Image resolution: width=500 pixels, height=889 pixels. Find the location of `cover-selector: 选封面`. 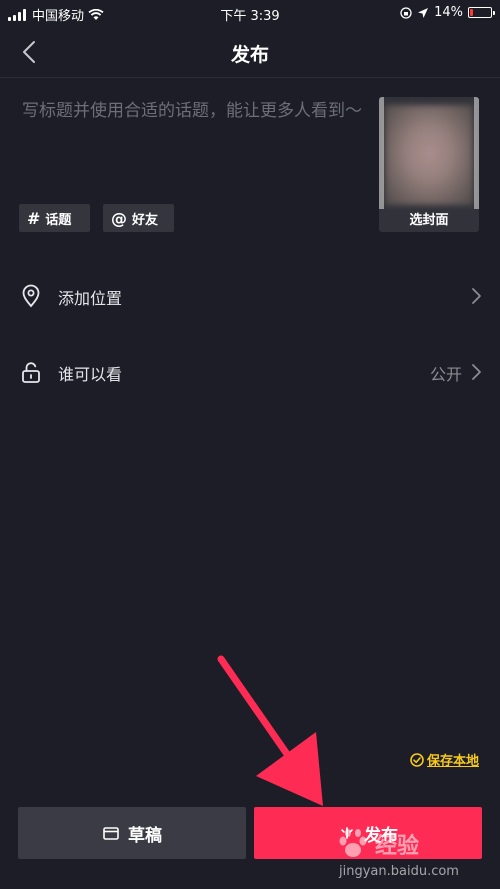

cover-selector: 选封面 is located at coordinates (429, 164).